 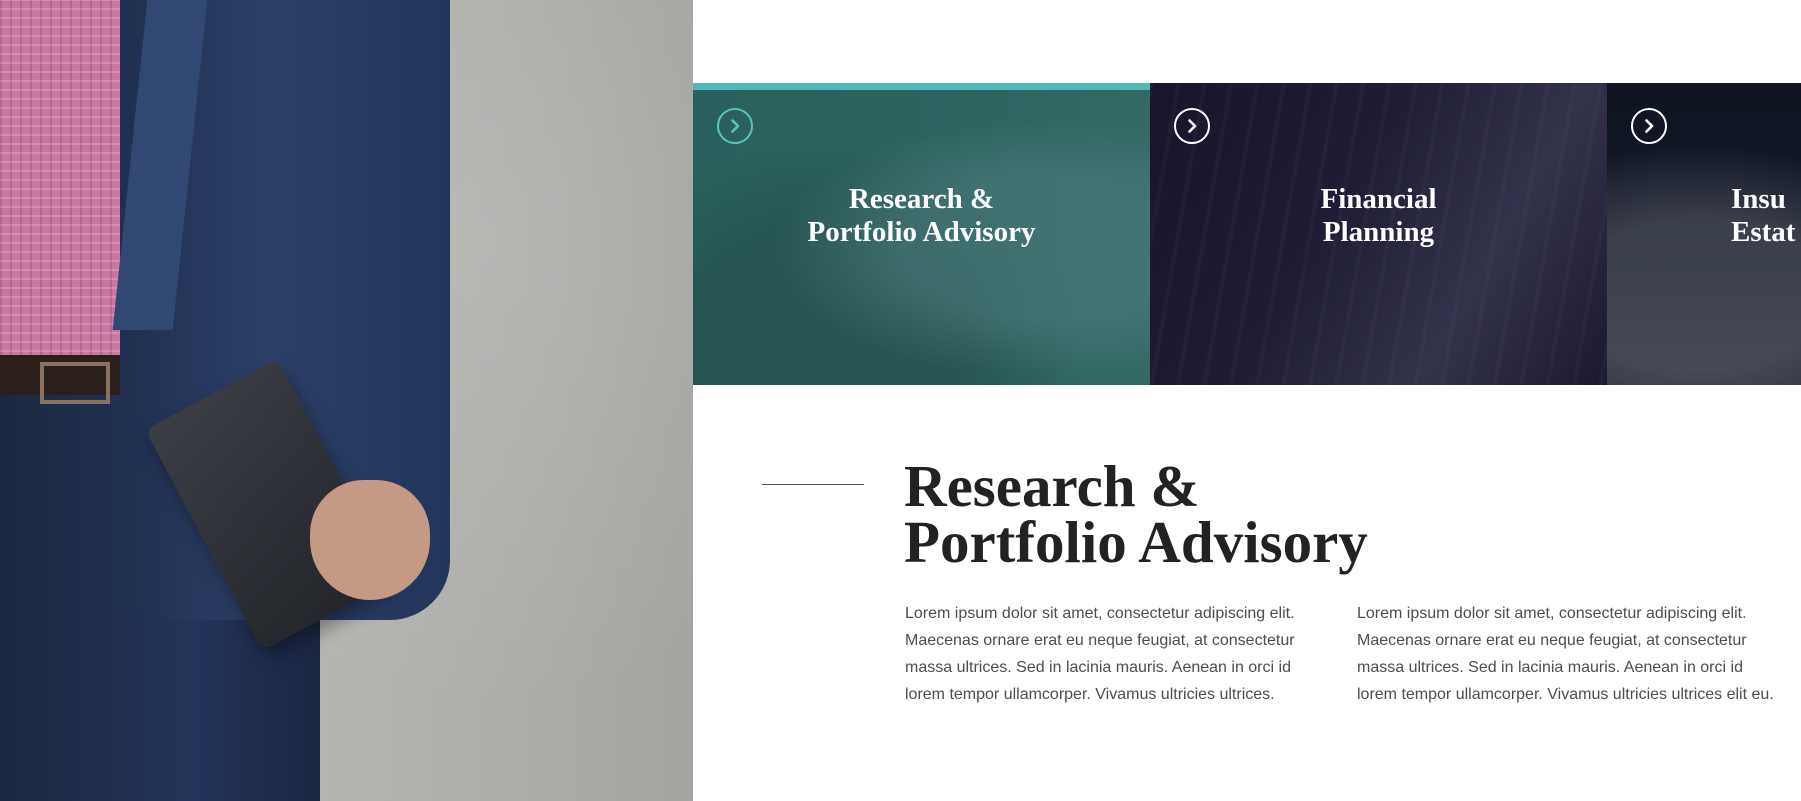 What do you see at coordinates (1758, 199) in the screenshot?
I see `tile-title-line: Insu` at bounding box center [1758, 199].